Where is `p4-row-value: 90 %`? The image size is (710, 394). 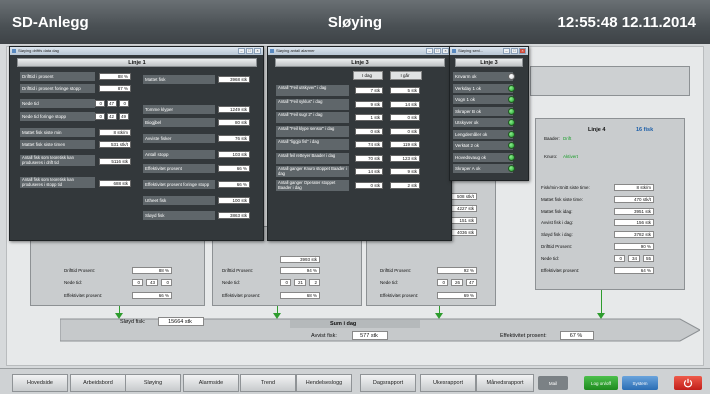
p4-row-value: 90 % is located at coordinates (634, 246).